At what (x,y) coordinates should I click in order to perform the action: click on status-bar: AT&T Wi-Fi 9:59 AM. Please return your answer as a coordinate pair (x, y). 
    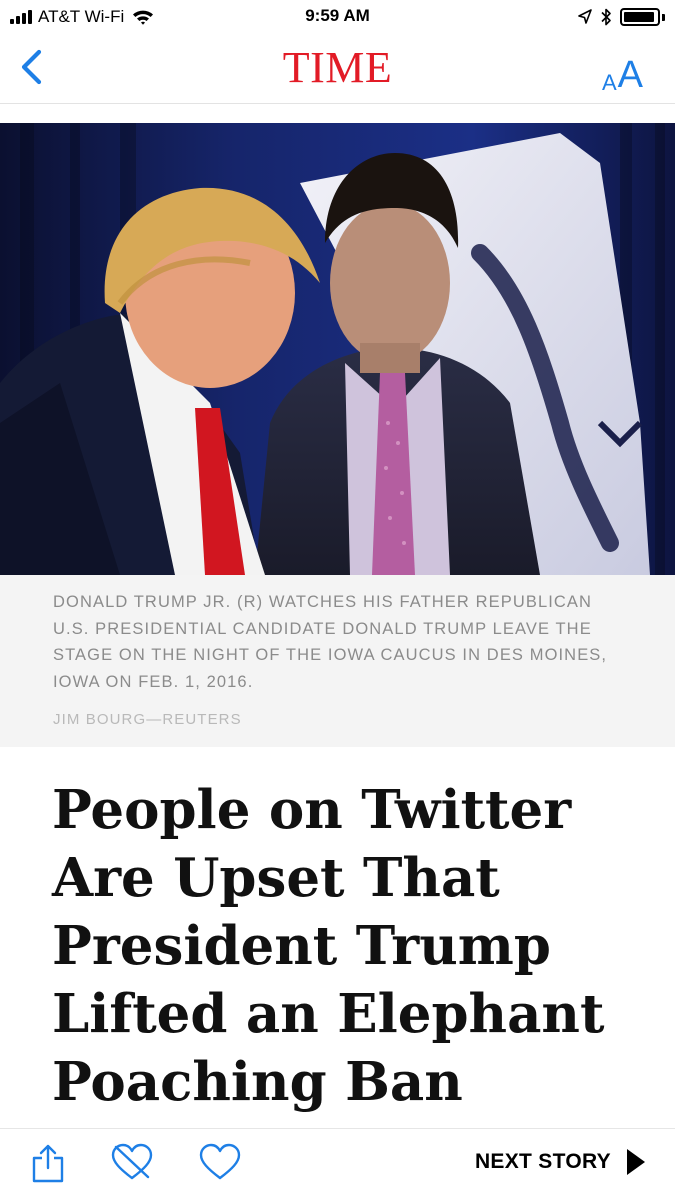
    Looking at the image, I should click on (337, 17).